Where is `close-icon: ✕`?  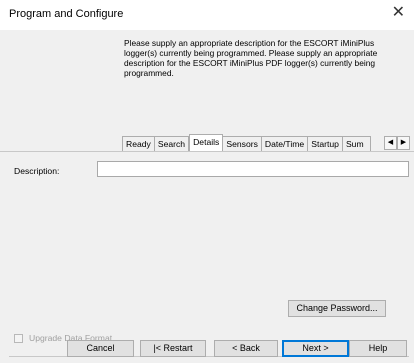
close-icon: ✕ is located at coordinates (398, 13).